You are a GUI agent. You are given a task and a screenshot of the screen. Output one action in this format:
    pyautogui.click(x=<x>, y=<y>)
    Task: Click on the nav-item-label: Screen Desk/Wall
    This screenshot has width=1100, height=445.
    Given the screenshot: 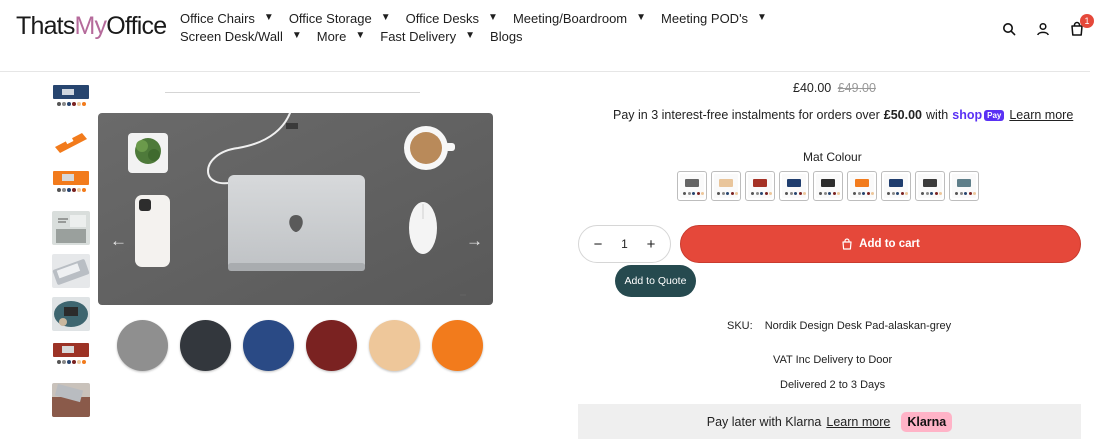 What is the action you would take?
    pyautogui.click(x=231, y=36)
    